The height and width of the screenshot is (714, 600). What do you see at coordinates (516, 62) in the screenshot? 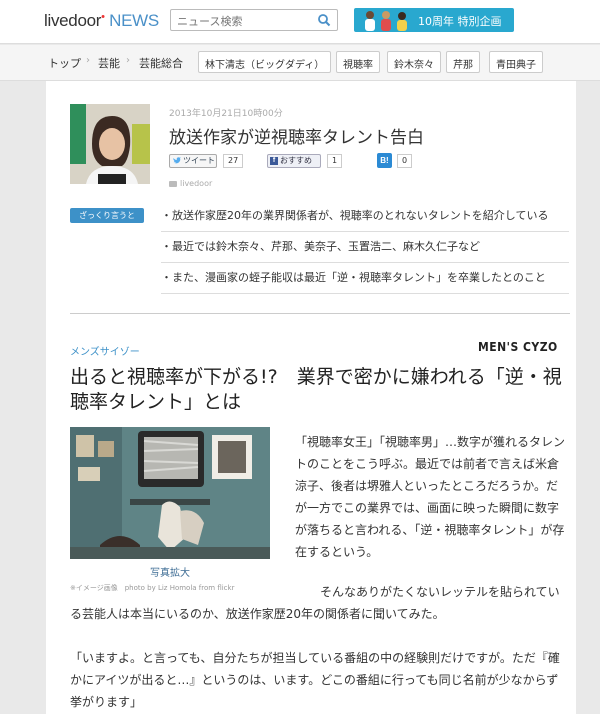
I see `tag-aoda-noriko: 青田典子` at bounding box center [516, 62].